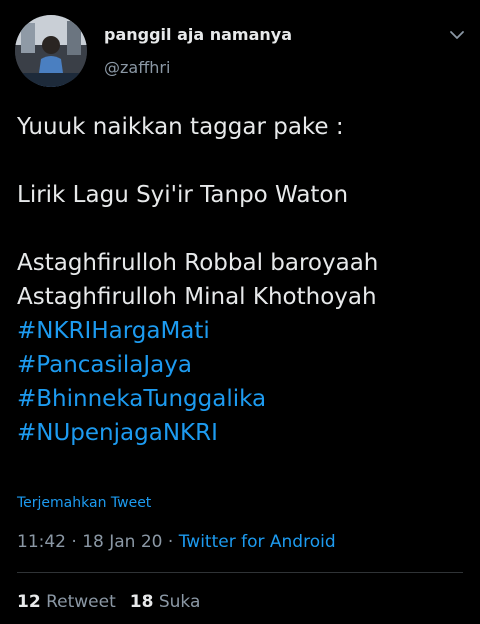  I want to click on retweets-stat: 12 Retweet, so click(66, 602).